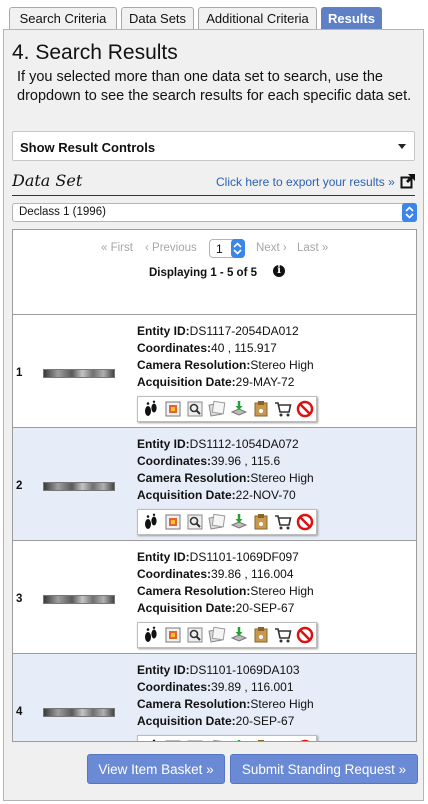 This screenshot has width=428, height=804. What do you see at coordinates (171, 248) in the screenshot?
I see `previous-page-link: ‹ Previous` at bounding box center [171, 248].